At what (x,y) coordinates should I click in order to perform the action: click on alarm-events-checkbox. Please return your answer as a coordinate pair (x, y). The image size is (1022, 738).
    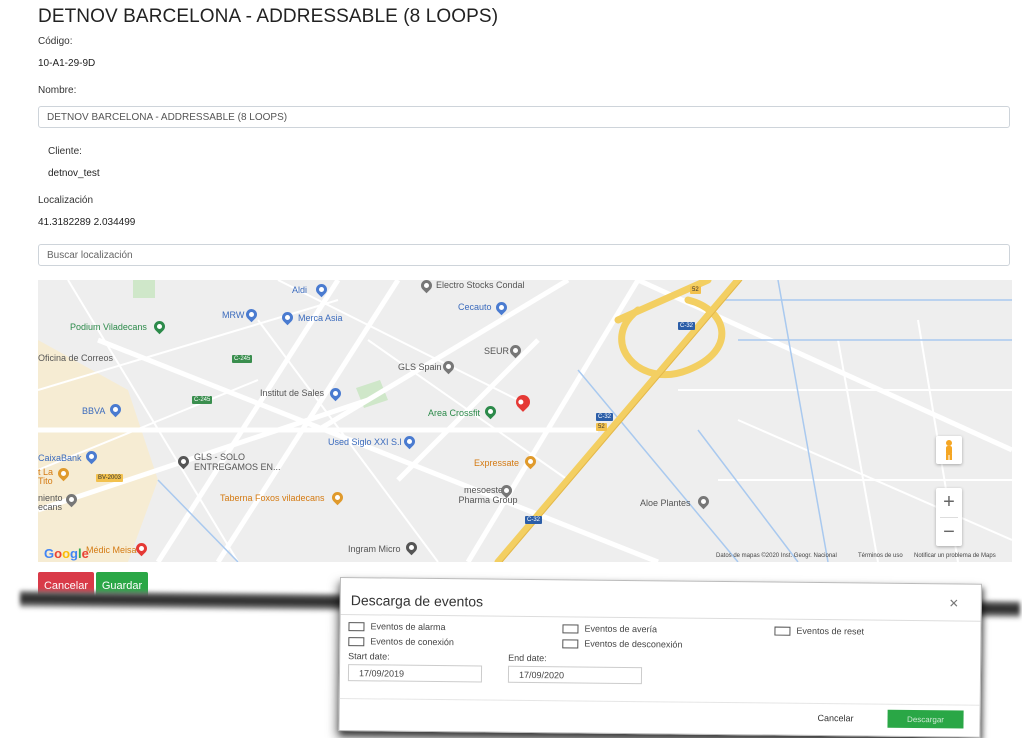
    Looking at the image, I should click on (356, 627).